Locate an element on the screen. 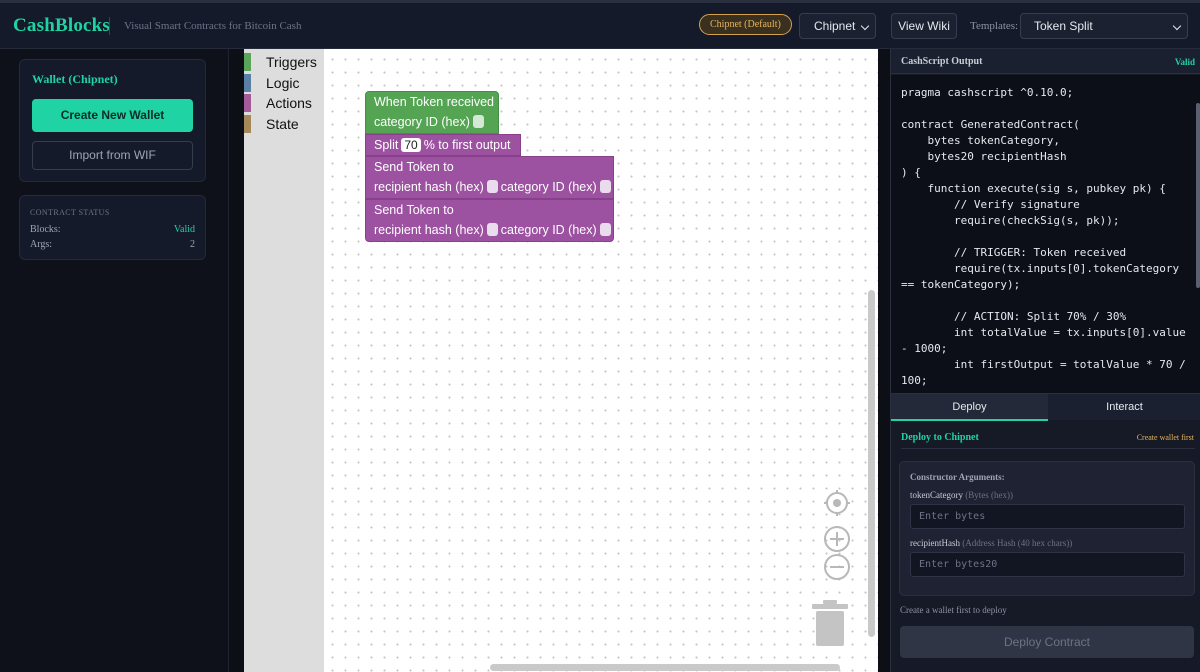  code-line: 100; is located at coordinates (914, 380).